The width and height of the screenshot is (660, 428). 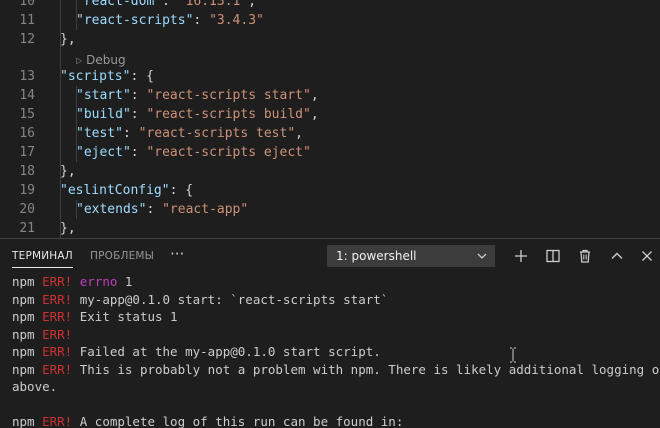 What do you see at coordinates (228, 95) in the screenshot?
I see `json-string: "react-scripts start"` at bounding box center [228, 95].